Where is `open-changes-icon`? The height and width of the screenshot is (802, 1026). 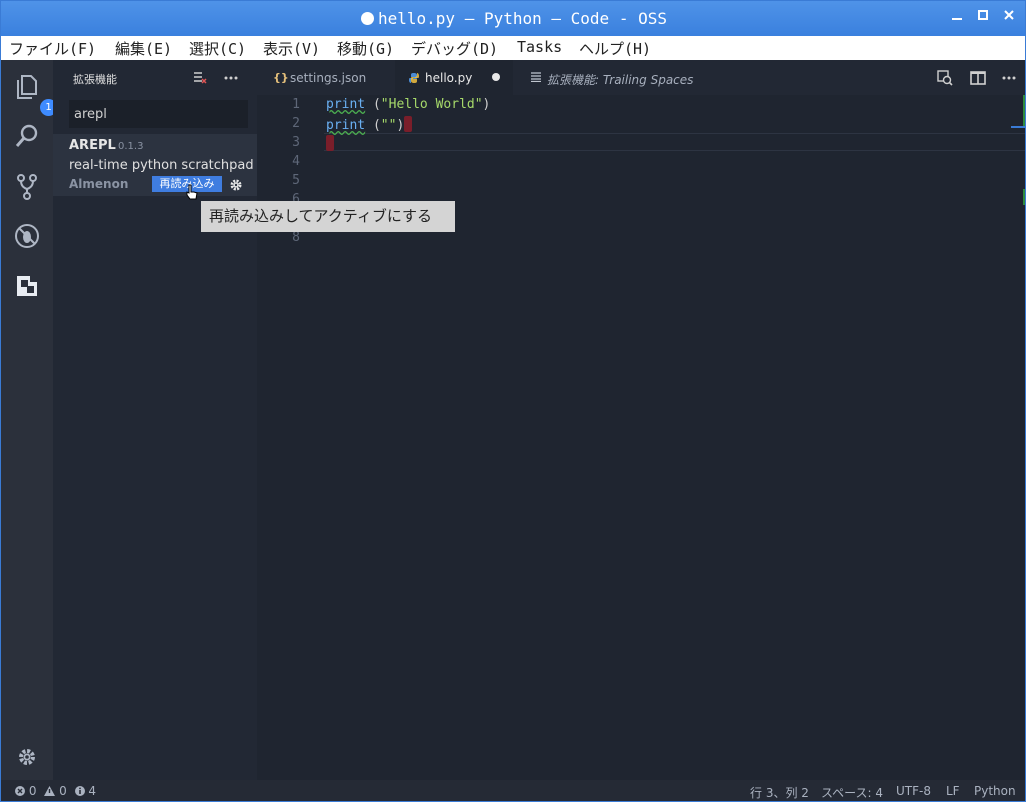 open-changes-icon is located at coordinates (945, 78).